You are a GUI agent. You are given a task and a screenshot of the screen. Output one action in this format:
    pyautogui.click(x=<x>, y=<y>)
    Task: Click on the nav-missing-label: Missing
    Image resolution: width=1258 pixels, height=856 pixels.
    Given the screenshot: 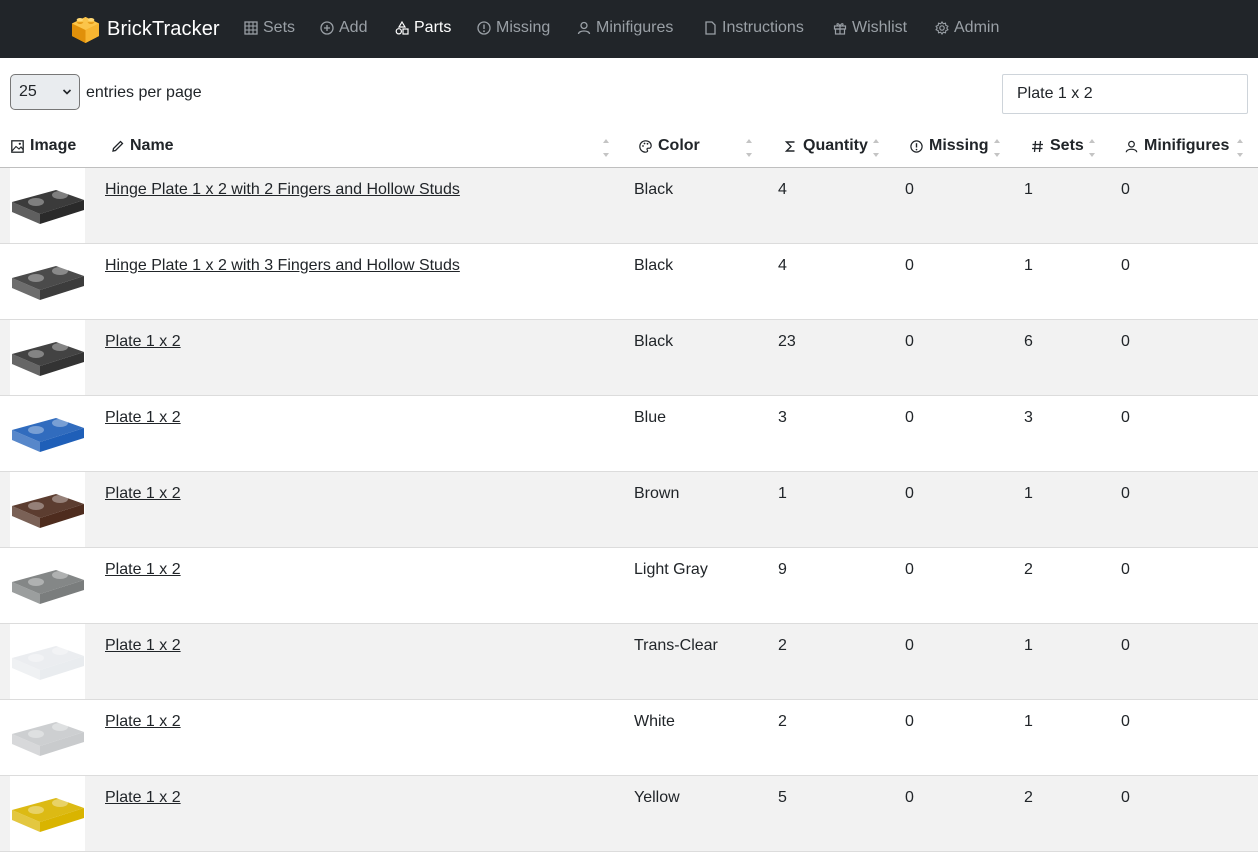 What is the action you would take?
    pyautogui.click(x=523, y=27)
    